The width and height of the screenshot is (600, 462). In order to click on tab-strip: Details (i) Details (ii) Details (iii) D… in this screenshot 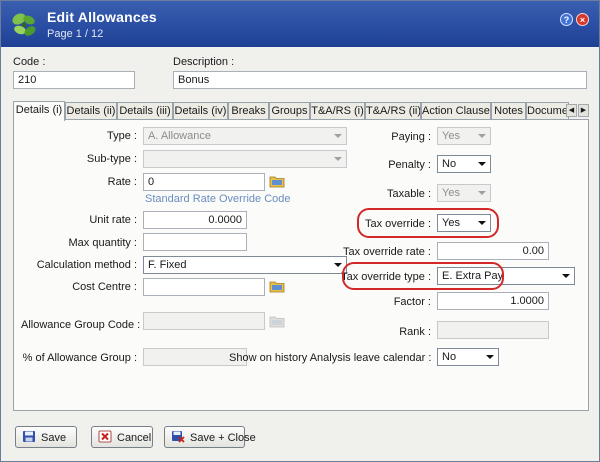, I will do `click(301, 111)`.